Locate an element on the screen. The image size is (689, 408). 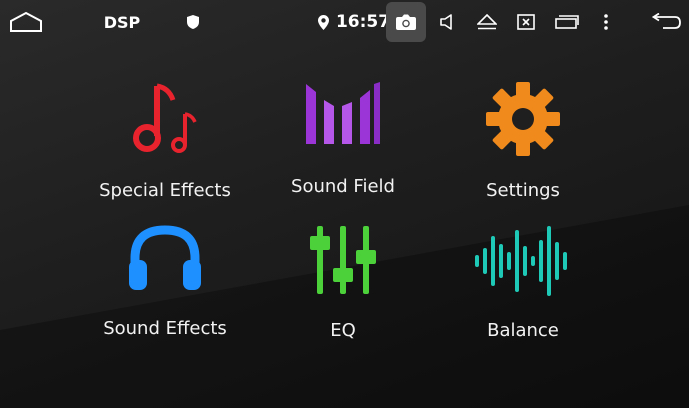
tile-balance: Balance is located at coordinates (523, 295).